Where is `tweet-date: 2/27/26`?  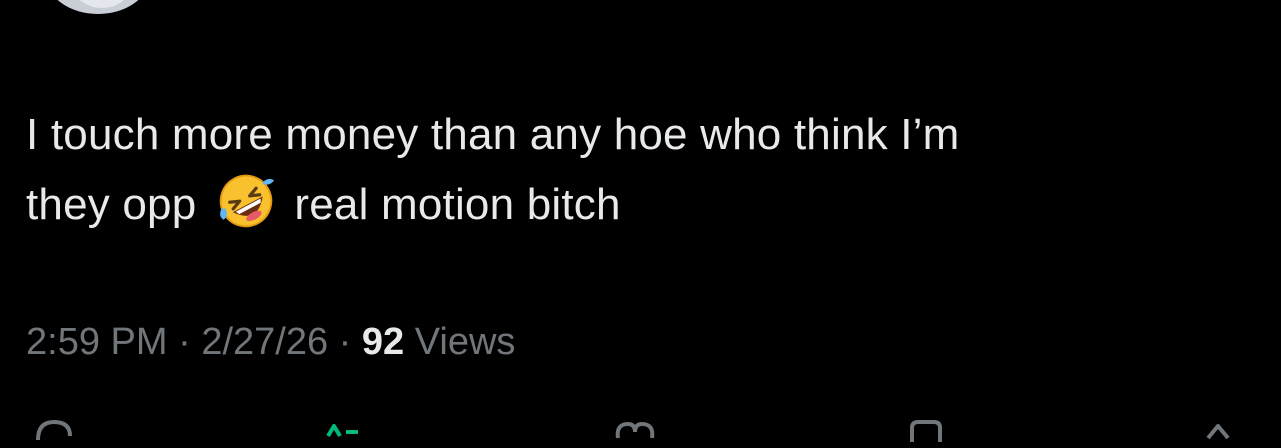 tweet-date: 2/27/26 is located at coordinates (264, 342).